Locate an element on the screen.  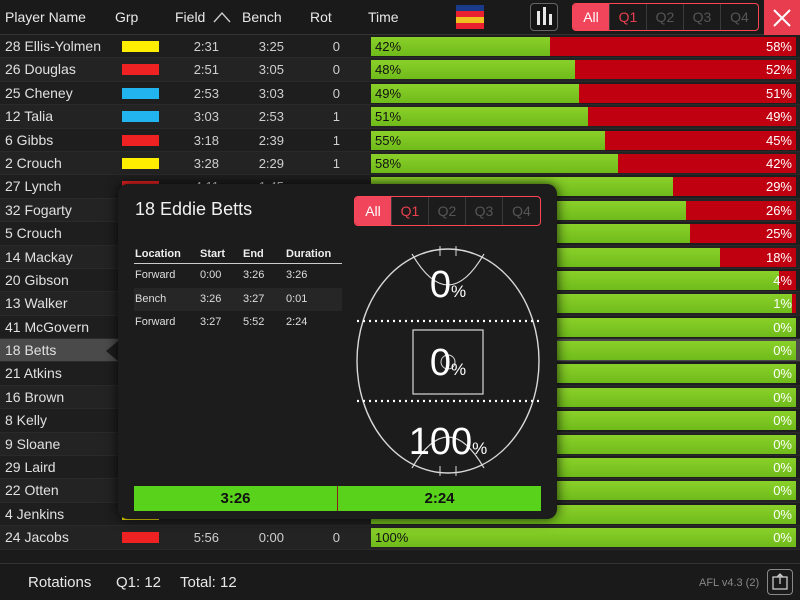
time-split-bar: 49% 51% is located at coordinates (583, 93).